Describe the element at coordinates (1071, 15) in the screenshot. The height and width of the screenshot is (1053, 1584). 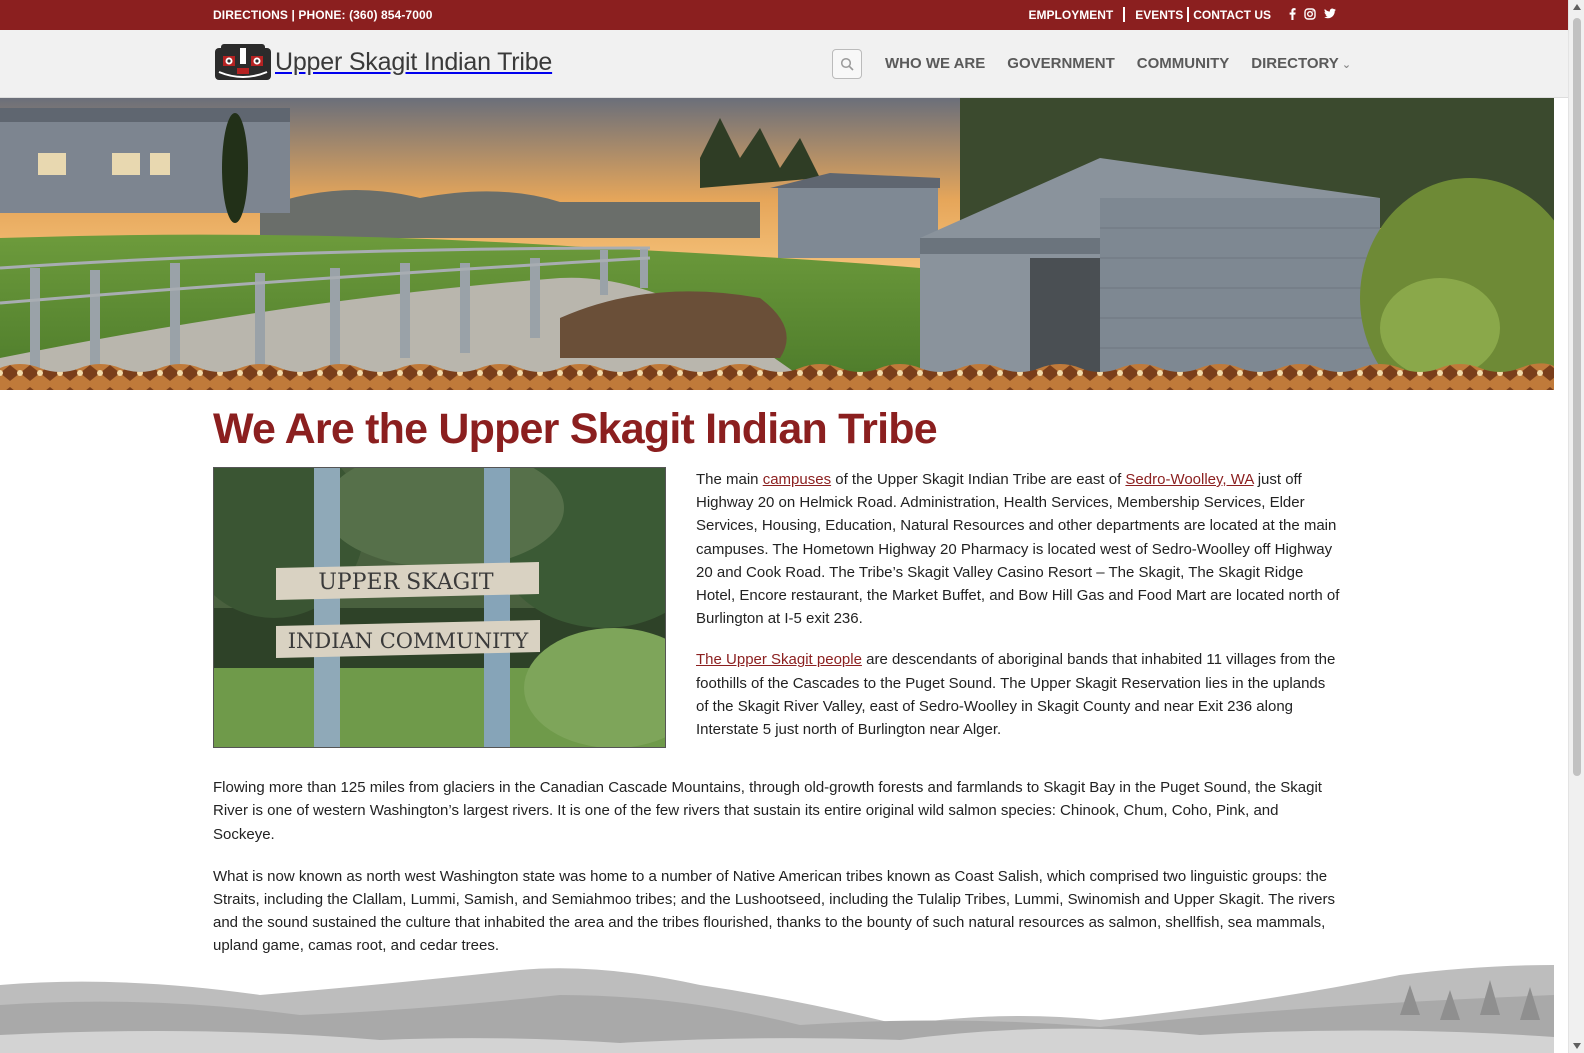
I see `employment-link: EMPLOYMENT` at that location.